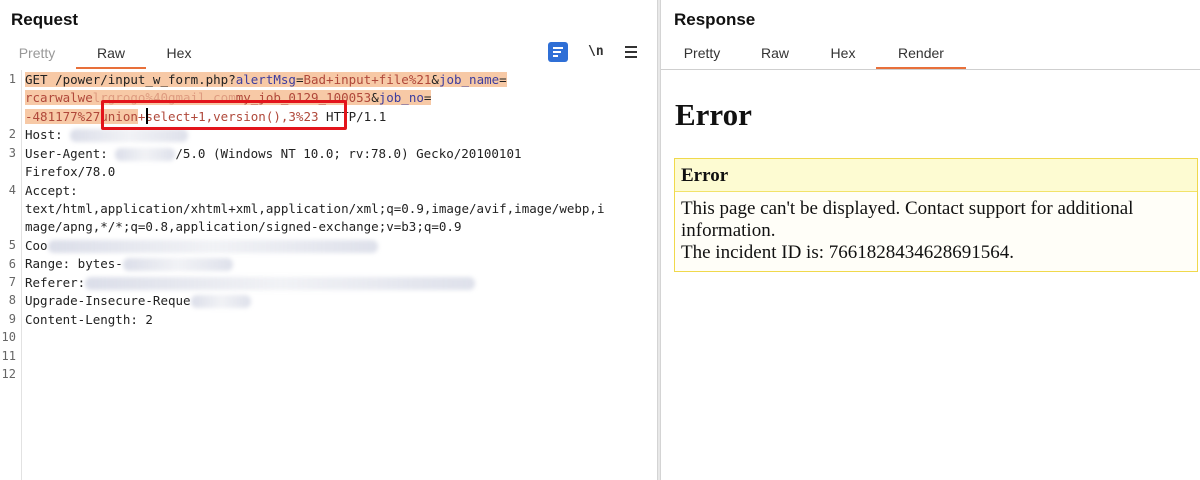  Describe the element at coordinates (715, 19) in the screenshot. I see `response-title: Response` at that location.